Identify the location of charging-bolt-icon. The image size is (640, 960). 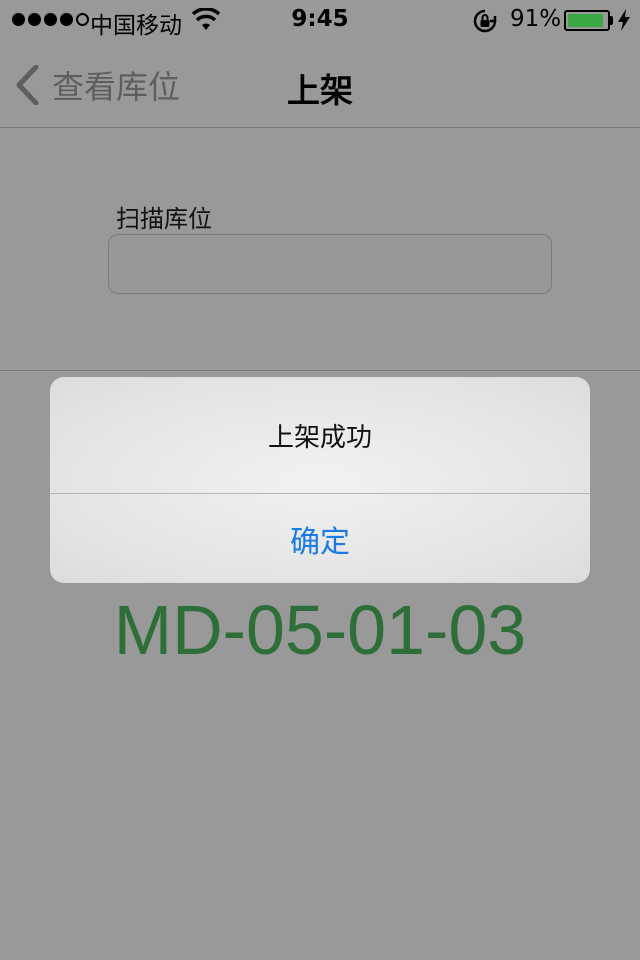
(624, 20).